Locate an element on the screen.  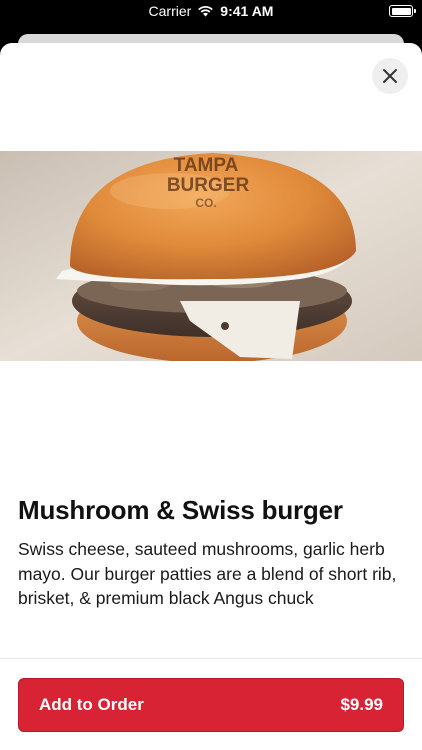
status-center: Carrier 9:41 AM is located at coordinates (211, 11).